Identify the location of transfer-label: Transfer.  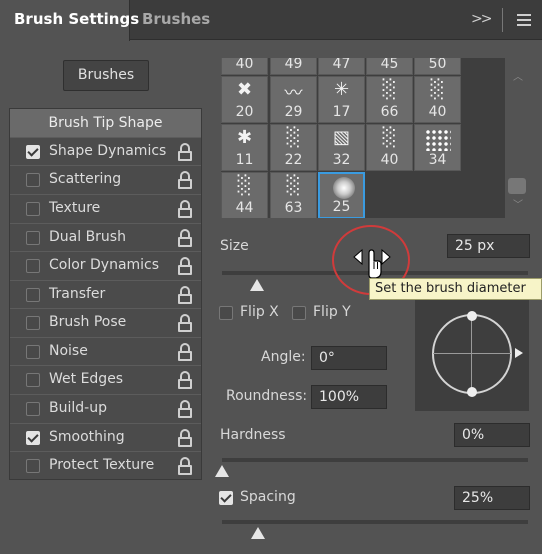
(77, 294).